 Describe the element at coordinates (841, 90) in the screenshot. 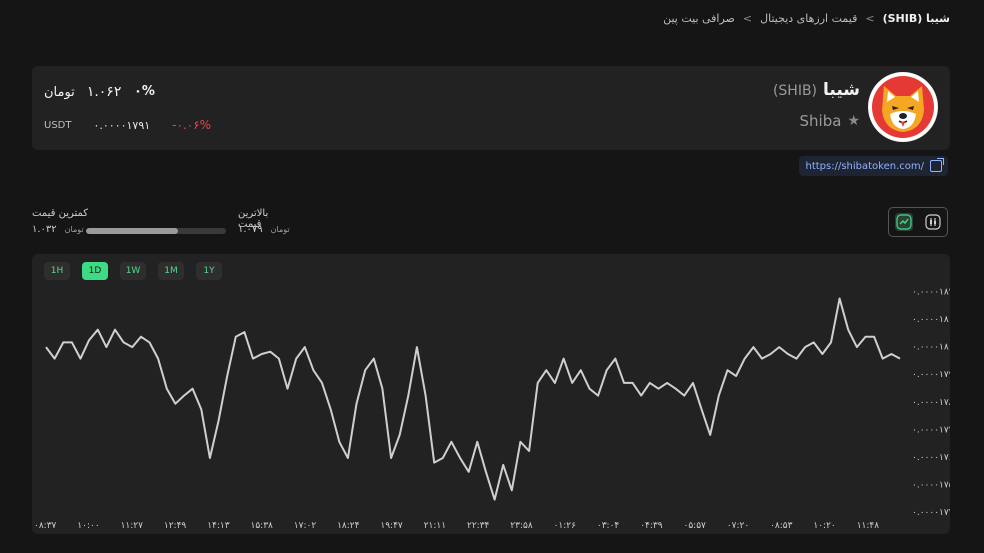

I see `coin-name-fa: شیبا` at that location.